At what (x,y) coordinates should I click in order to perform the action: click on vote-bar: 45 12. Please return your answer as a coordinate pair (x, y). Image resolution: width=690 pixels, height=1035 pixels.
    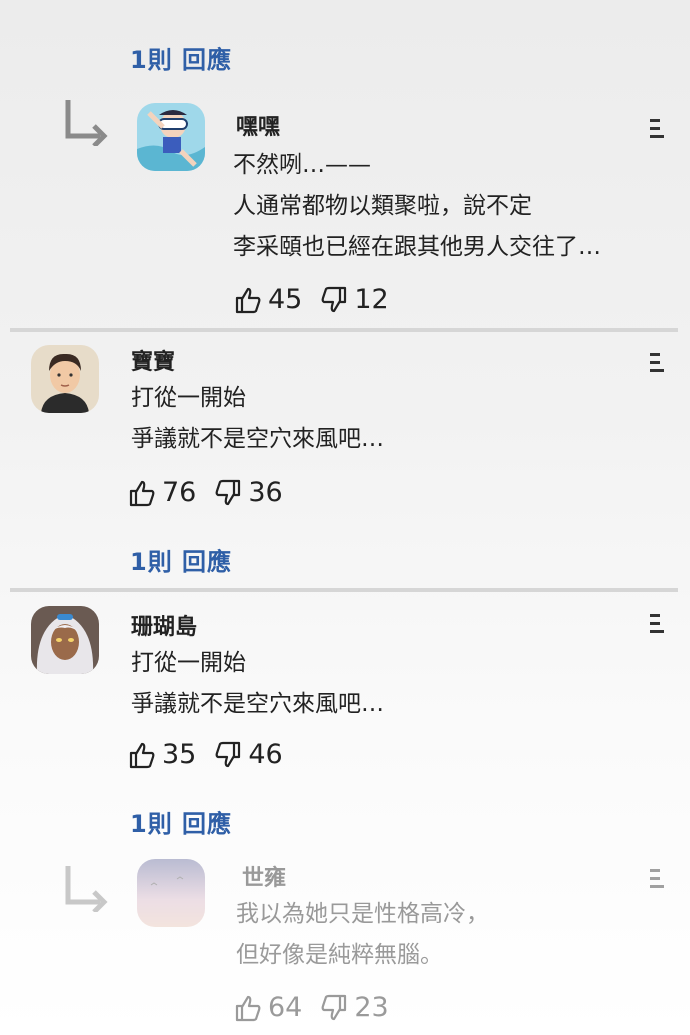
    Looking at the image, I should click on (320, 299).